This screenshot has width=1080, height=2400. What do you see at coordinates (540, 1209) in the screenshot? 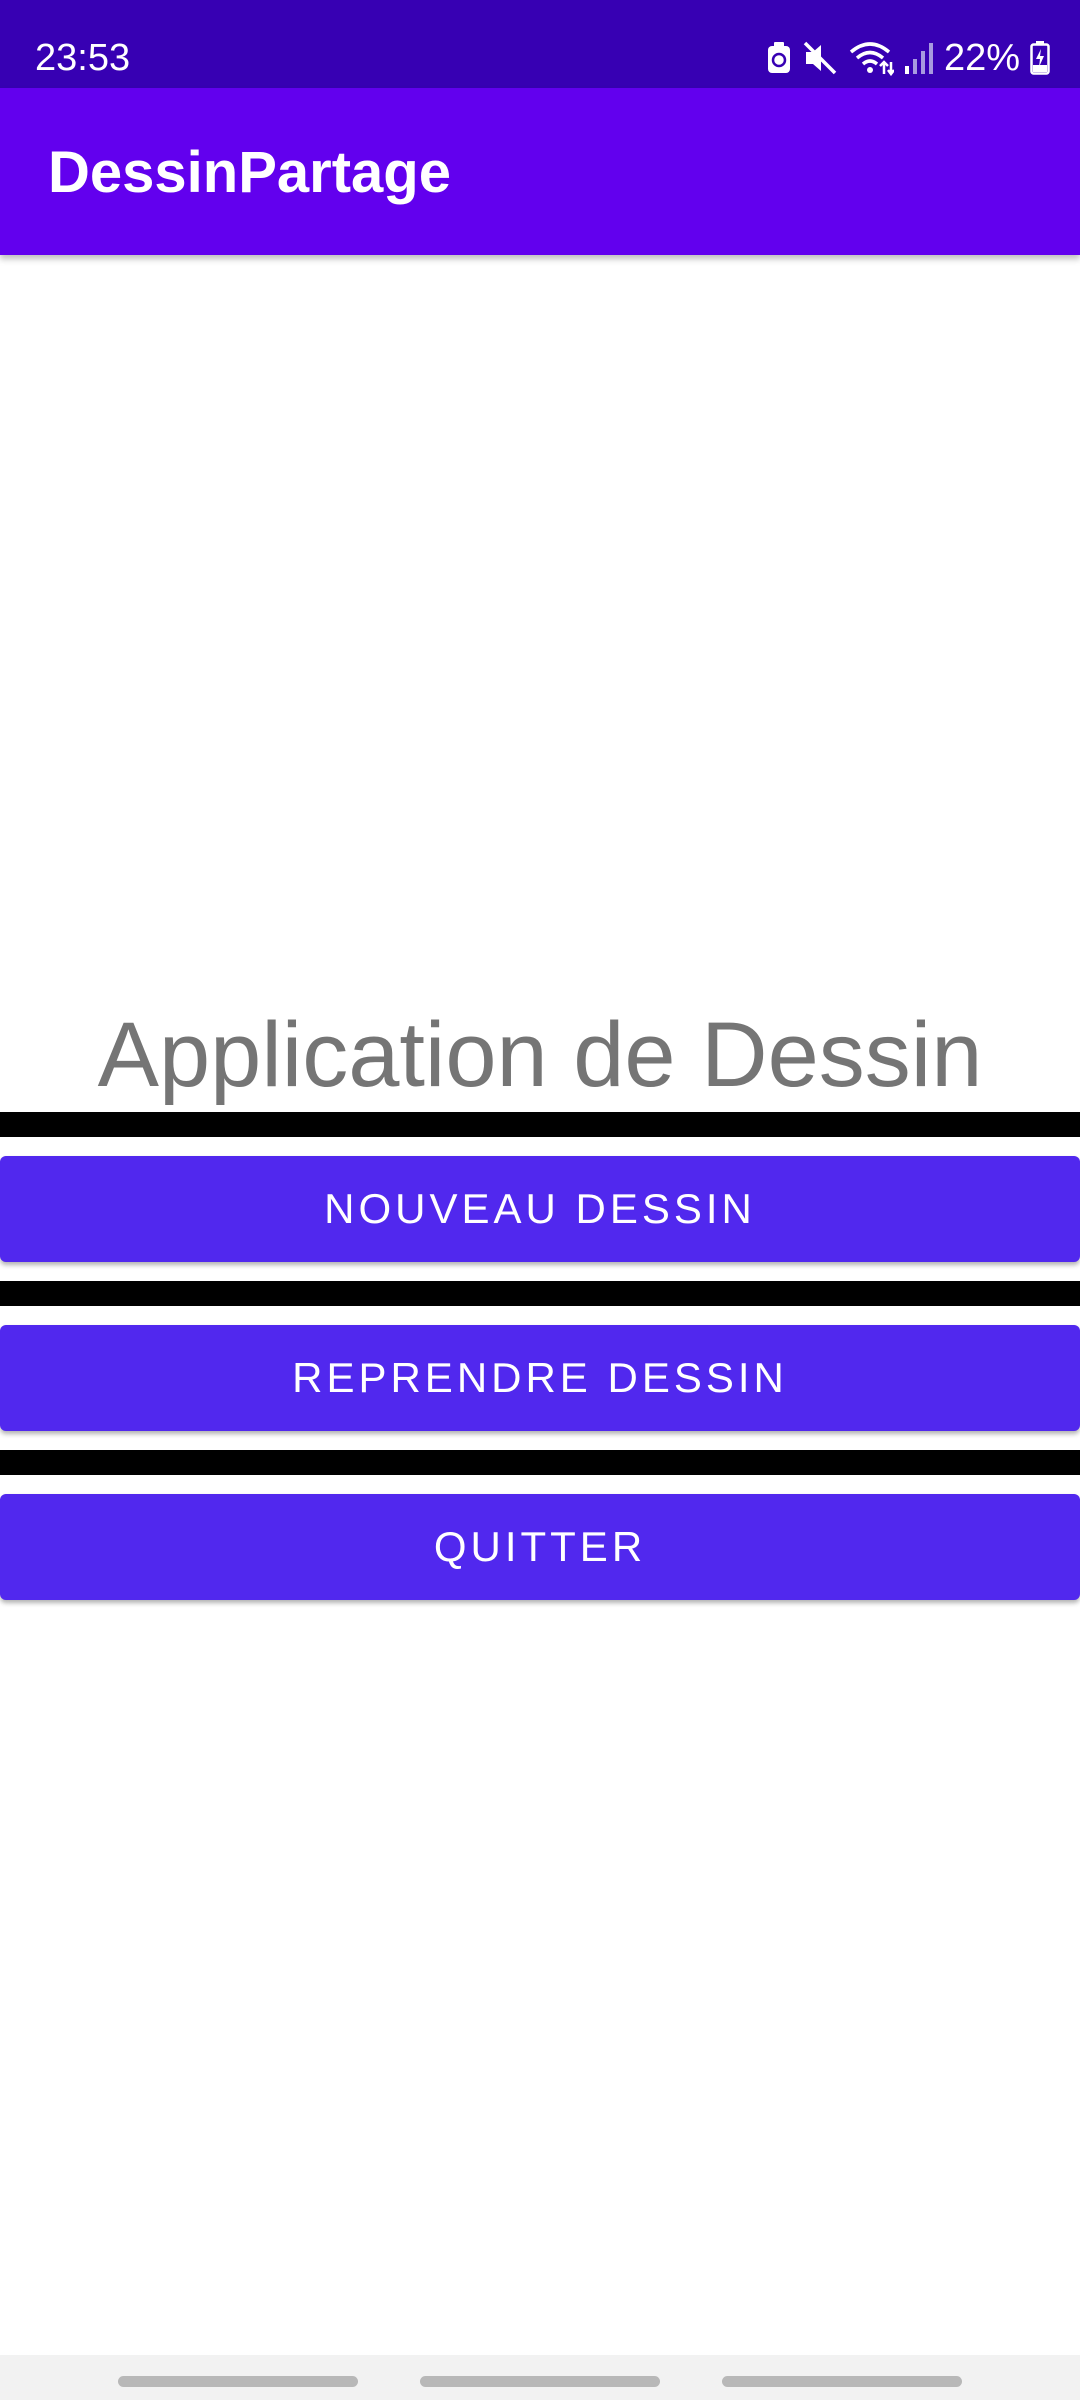
I see `new-drawing-button: NOUVEAU DESSIN` at bounding box center [540, 1209].